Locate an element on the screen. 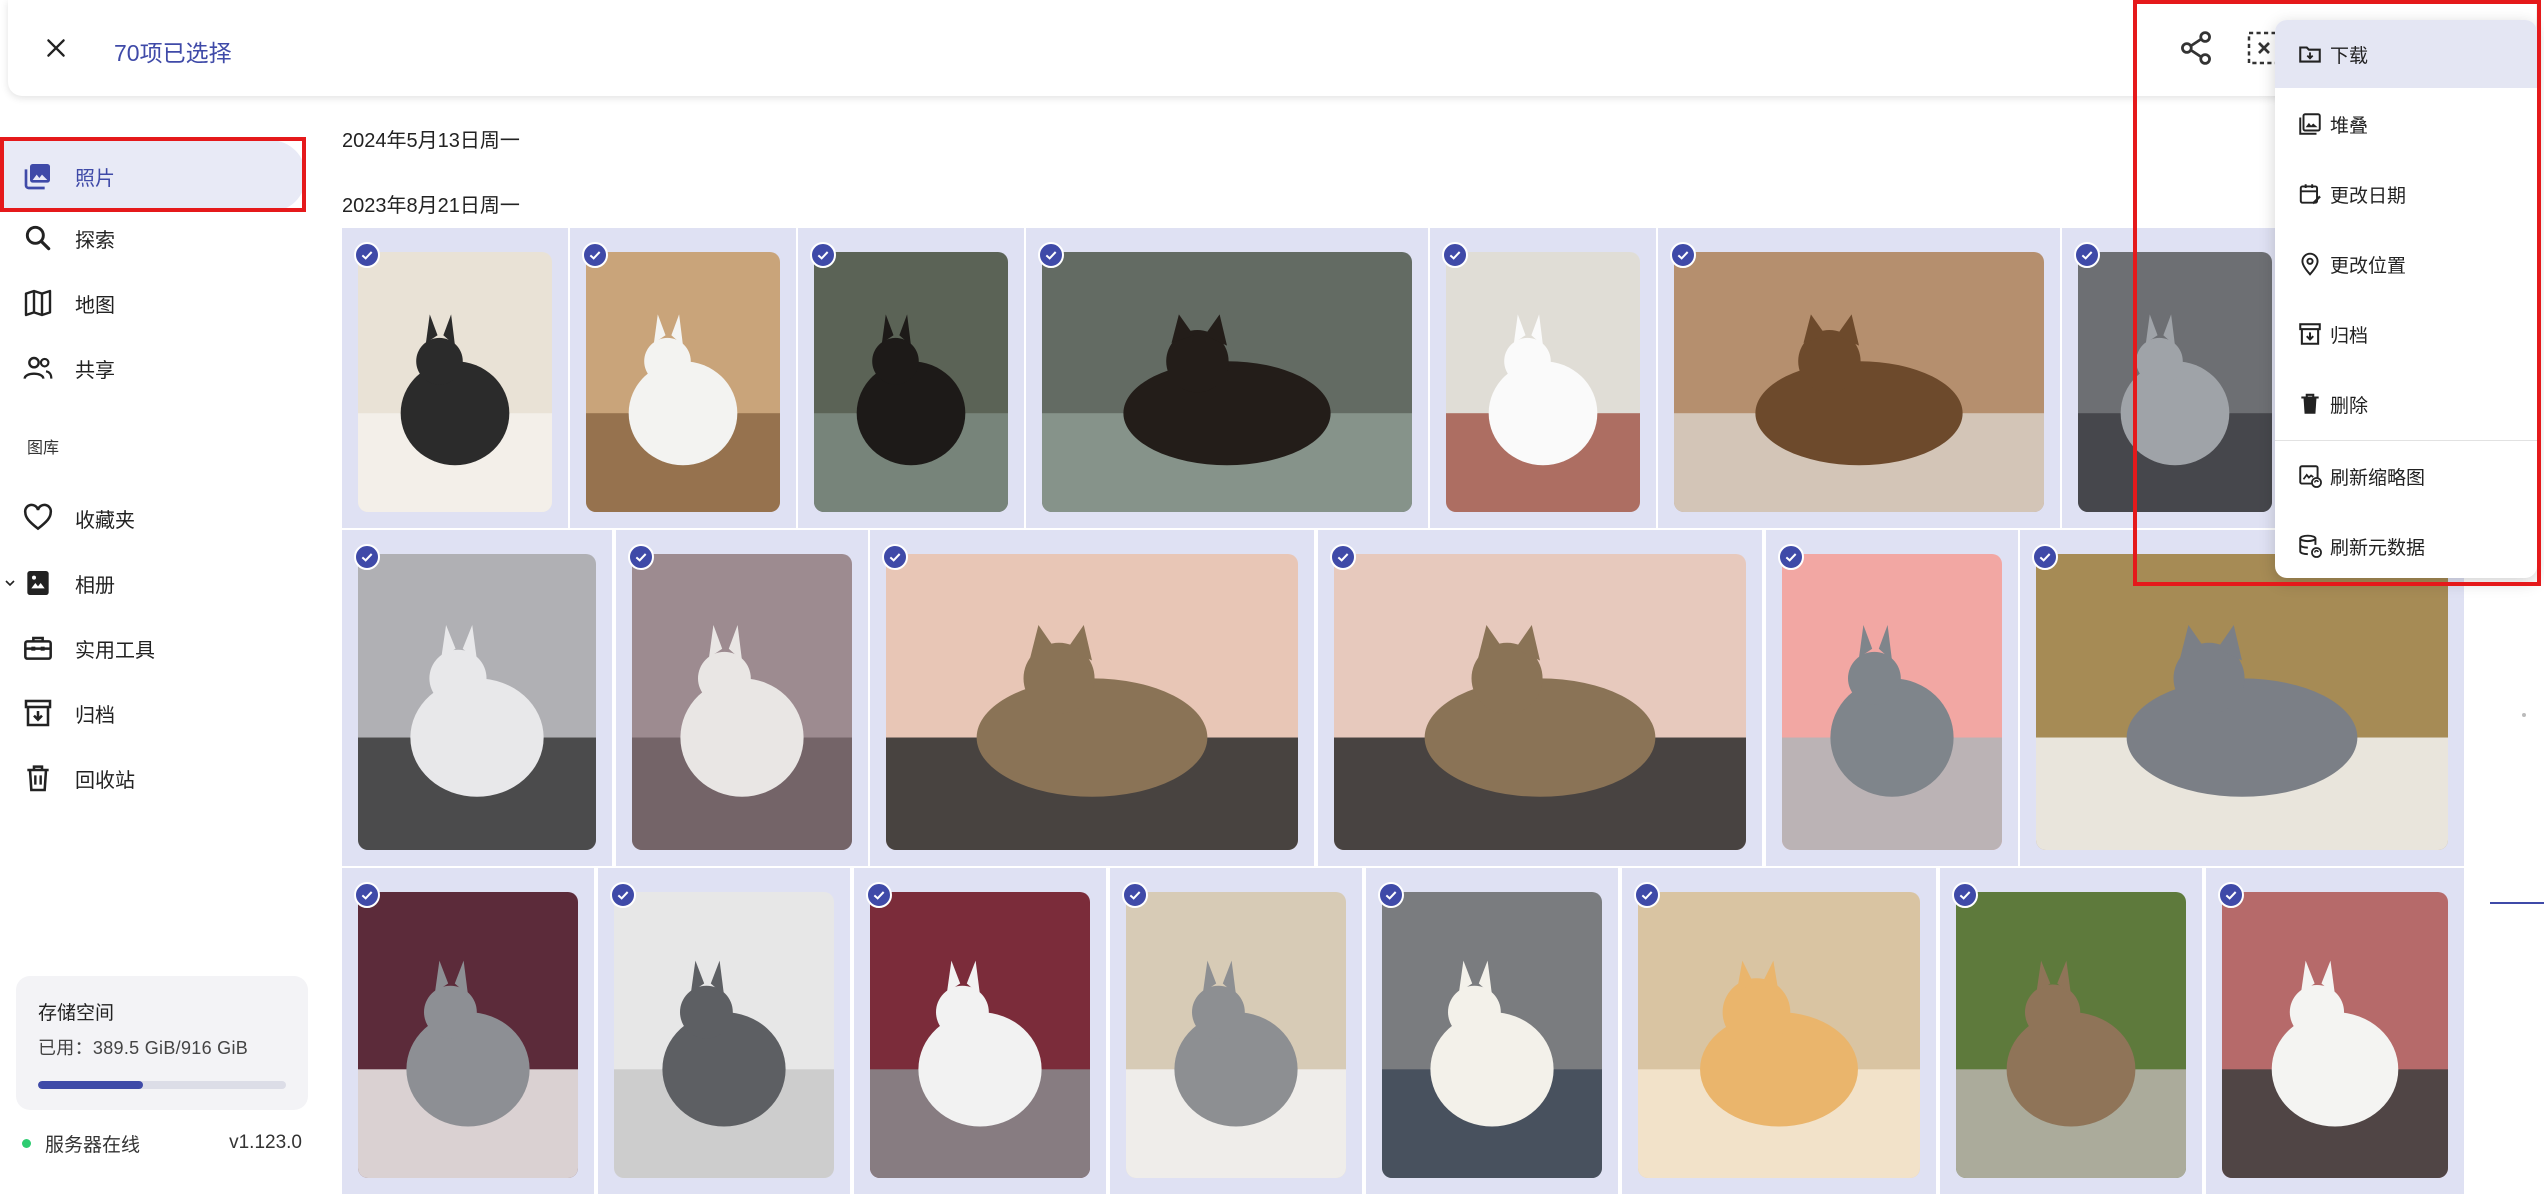  menu-item-delete: 删除 is located at coordinates (2406, 404).